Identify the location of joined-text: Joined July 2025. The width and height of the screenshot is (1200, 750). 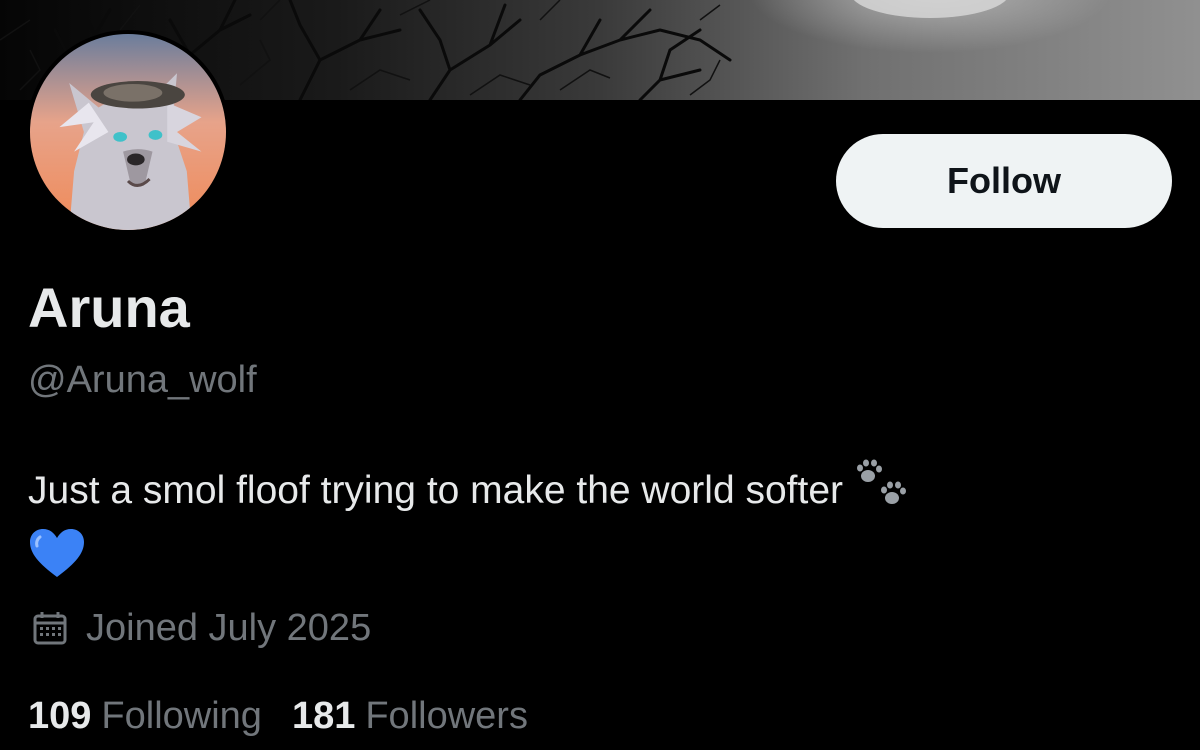
(229, 628).